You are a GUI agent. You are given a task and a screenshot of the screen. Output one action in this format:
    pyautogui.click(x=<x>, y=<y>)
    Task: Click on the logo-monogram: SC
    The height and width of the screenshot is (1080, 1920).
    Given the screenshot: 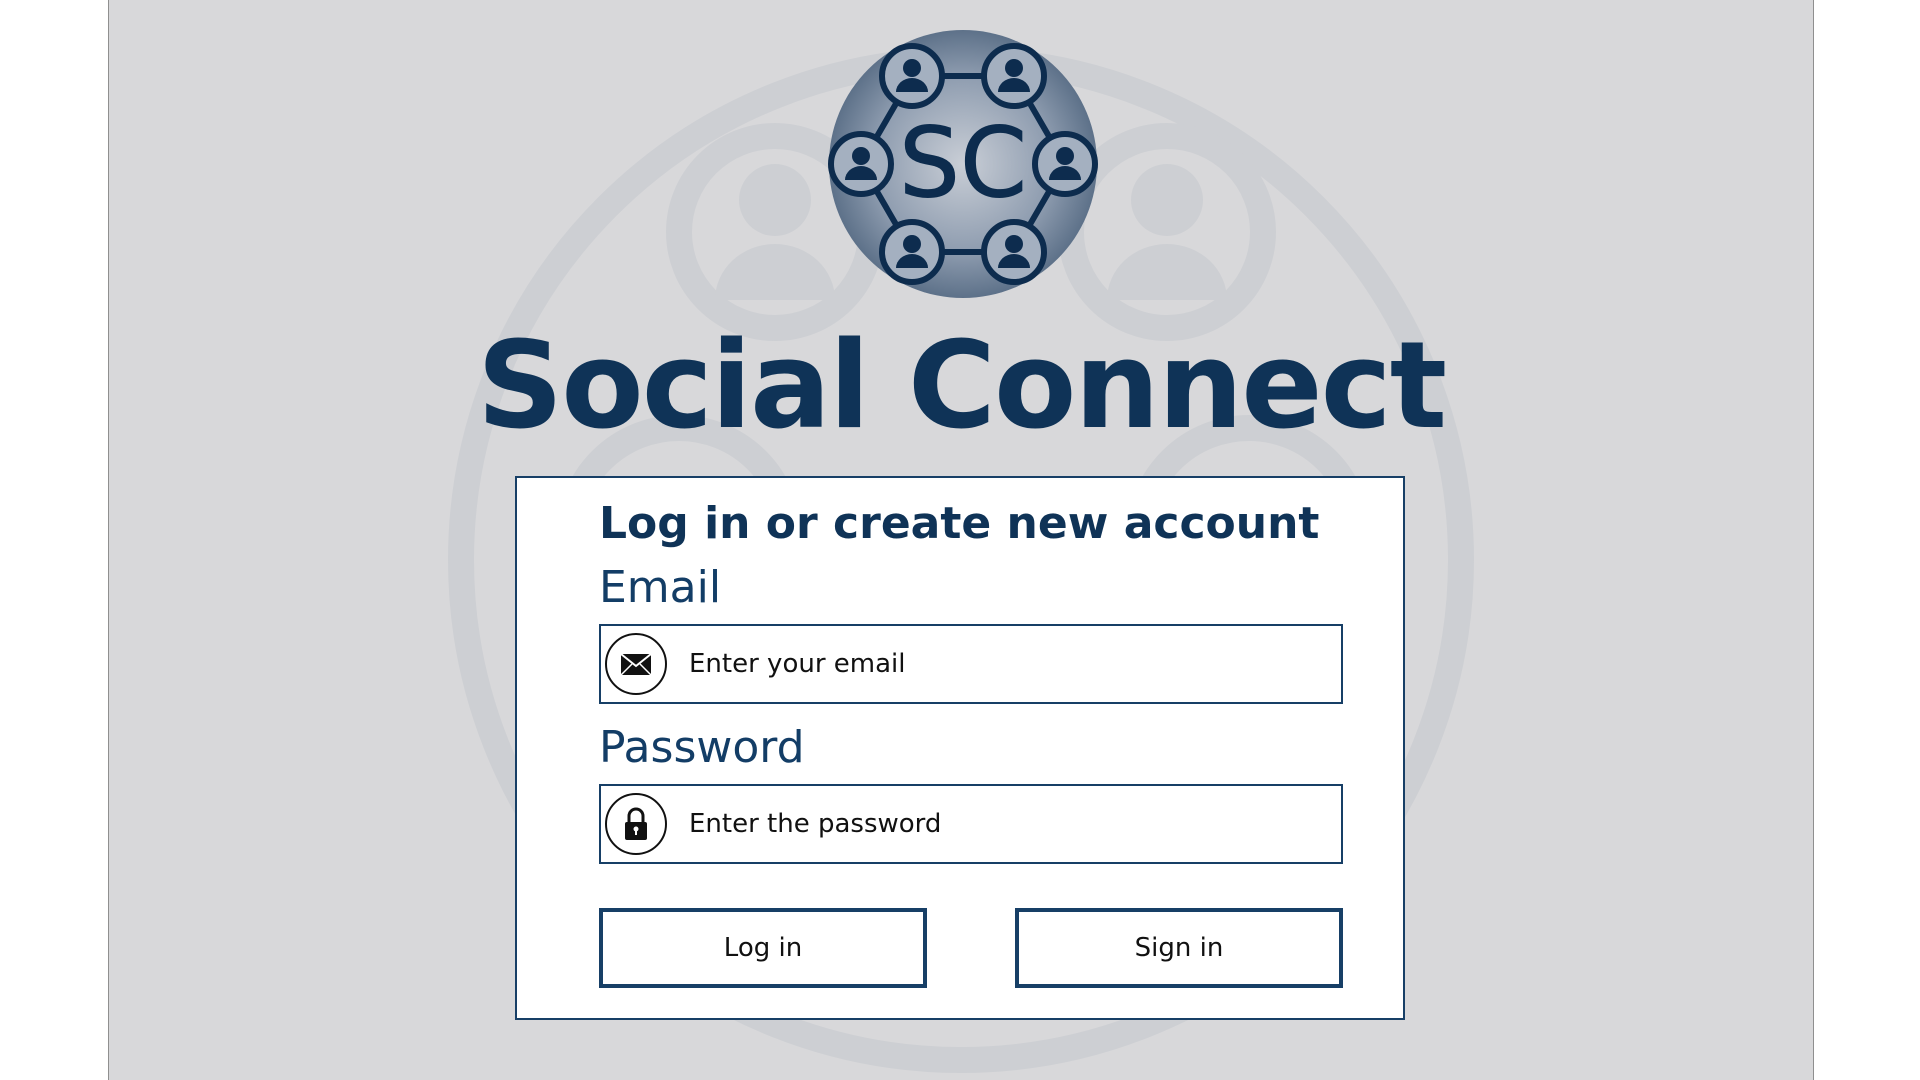 What is the action you would take?
    pyautogui.click(x=963, y=163)
    